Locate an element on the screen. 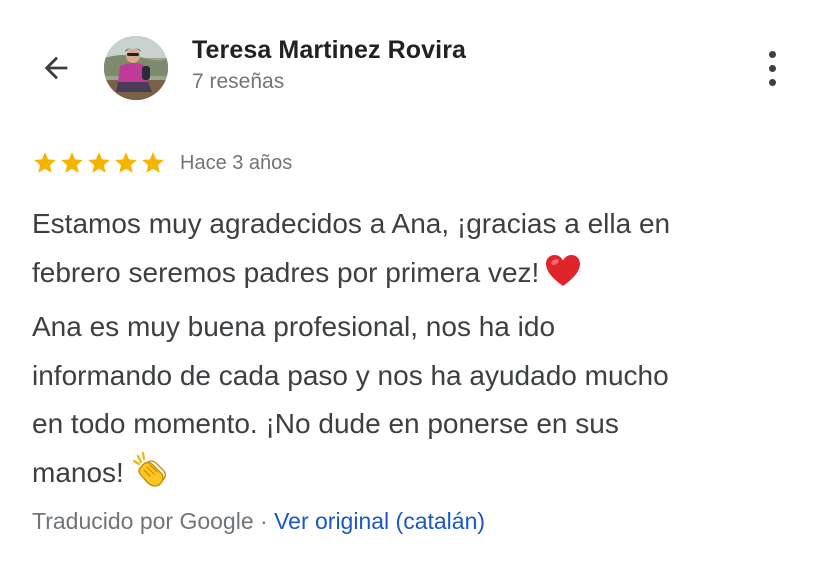  avatar is located at coordinates (136, 68).